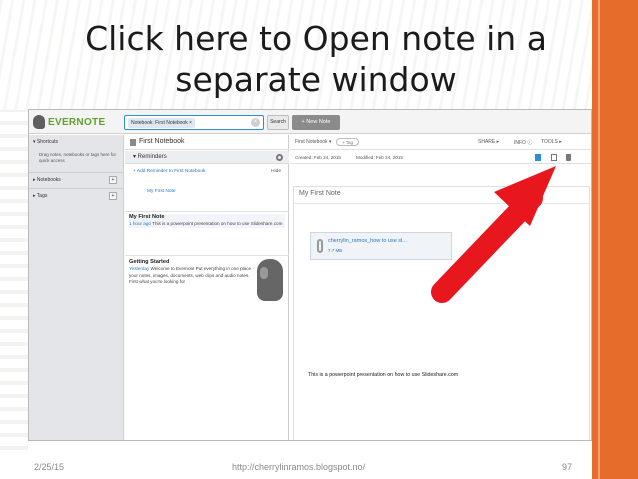 Image resolution: width=638 pixels, height=479 pixels. Describe the element at coordinates (162, 123) in the screenshot. I see `search-notebook-chip: Notebook: First Notebook ×` at that location.